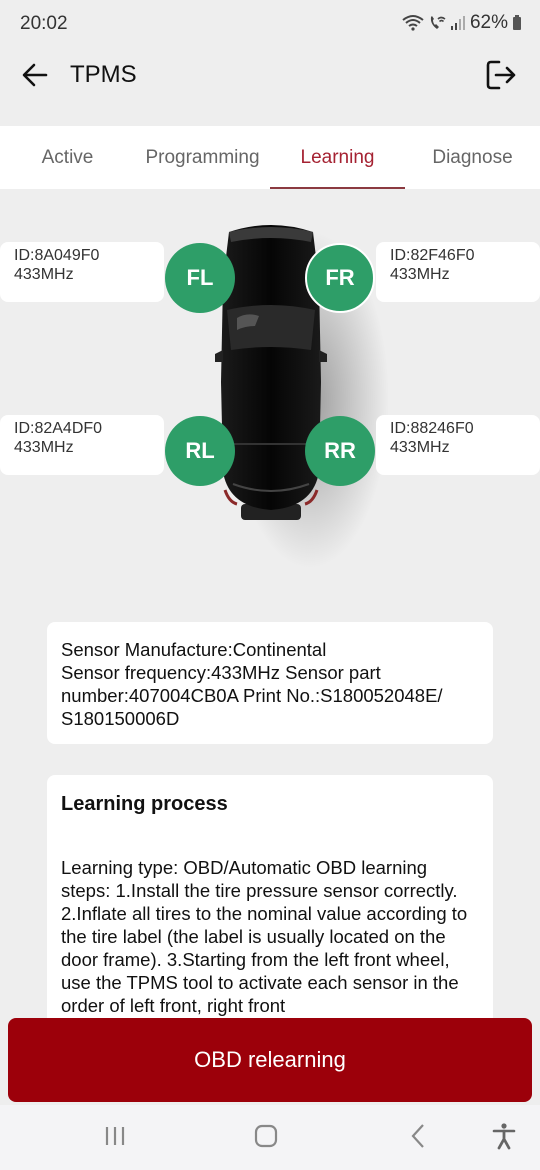 This screenshot has height=1170, width=540. Describe the element at coordinates (194, 649) in the screenshot. I see `sensor-manufacture: Sensor Manufacture:Continental` at that location.